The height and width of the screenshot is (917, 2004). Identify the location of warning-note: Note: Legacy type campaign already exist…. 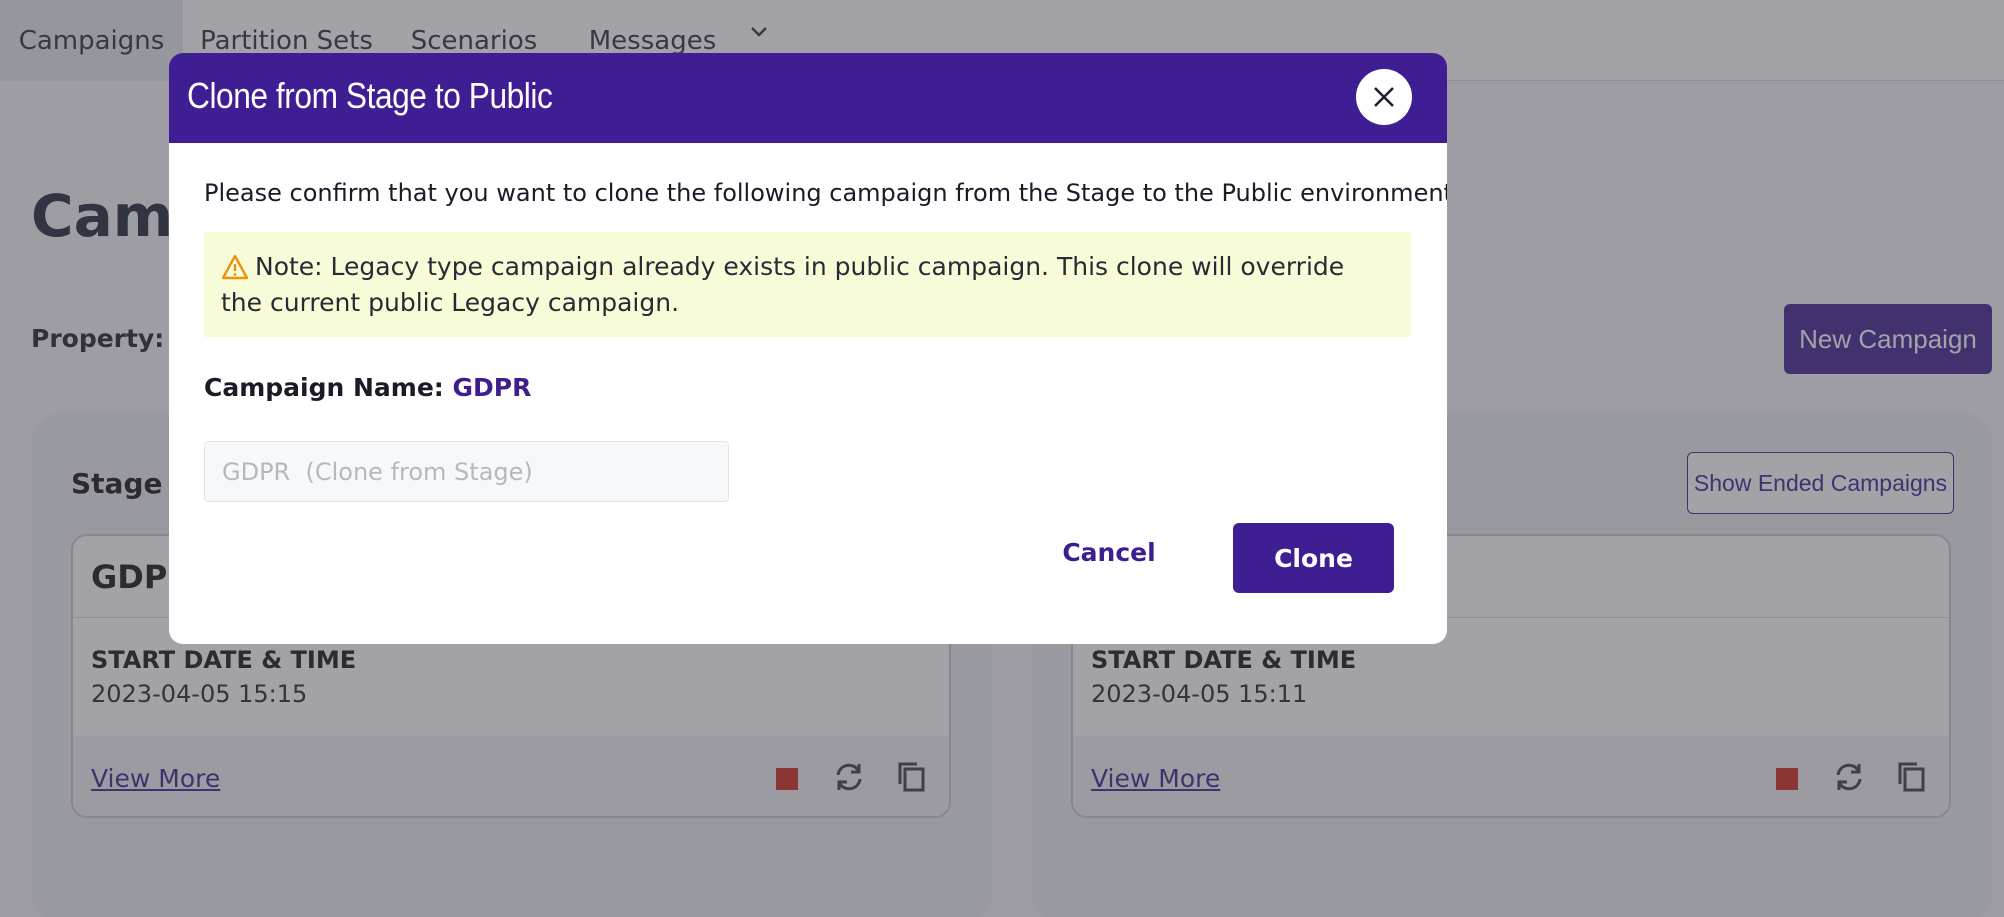
(807, 284).